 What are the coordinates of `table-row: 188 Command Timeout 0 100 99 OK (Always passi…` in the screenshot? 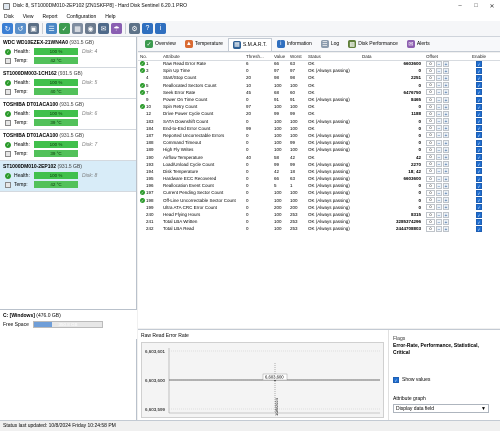 It's located at (319, 142).